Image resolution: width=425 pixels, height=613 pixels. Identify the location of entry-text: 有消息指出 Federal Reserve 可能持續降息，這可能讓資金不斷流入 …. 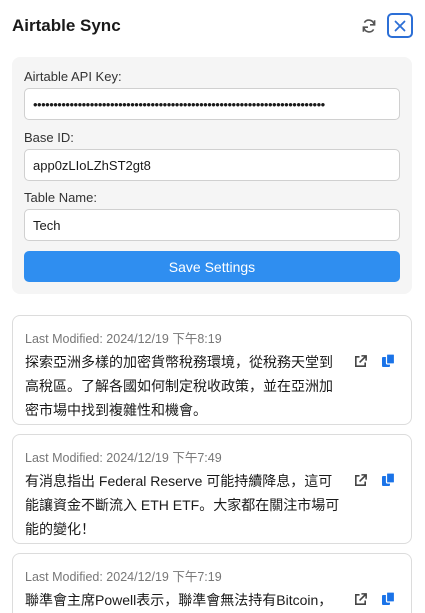
(182, 505).